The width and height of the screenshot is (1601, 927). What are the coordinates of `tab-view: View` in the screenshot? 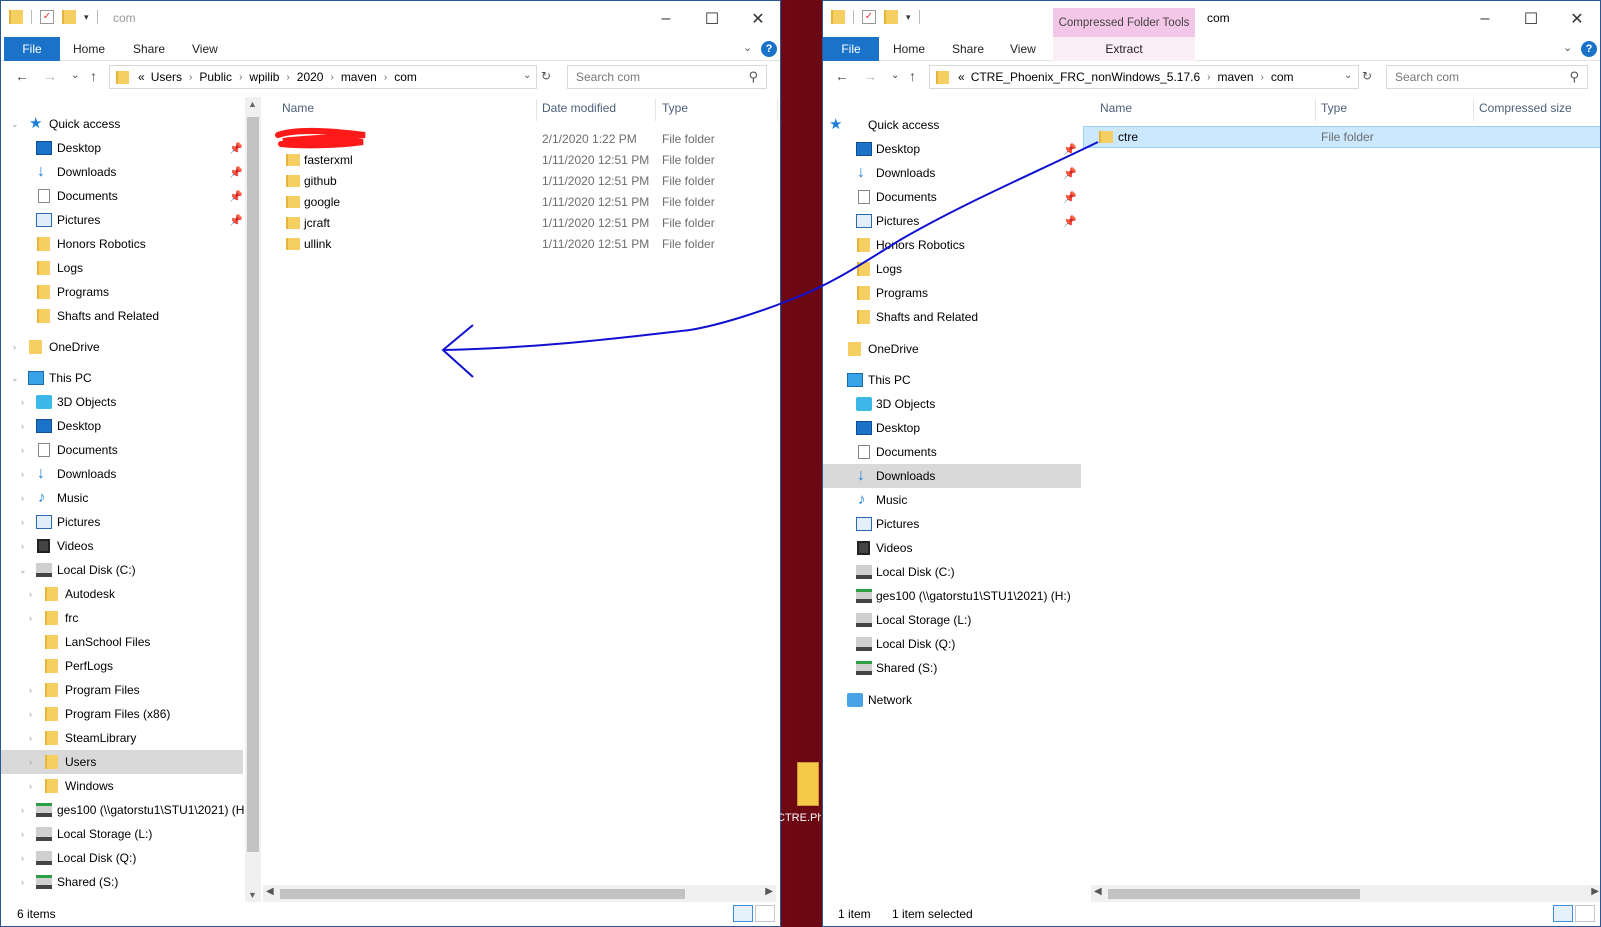 It's located at (205, 49).